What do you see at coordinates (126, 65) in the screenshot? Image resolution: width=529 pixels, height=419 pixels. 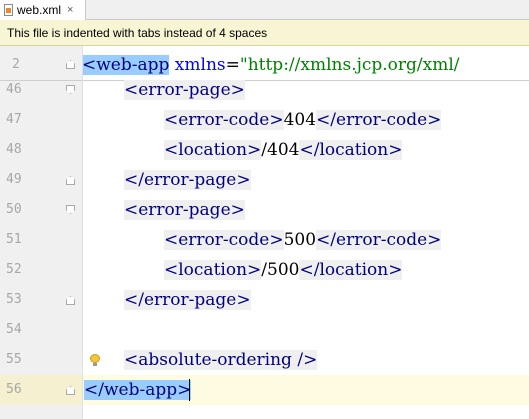 I see `xml-tag: <web-app` at bounding box center [126, 65].